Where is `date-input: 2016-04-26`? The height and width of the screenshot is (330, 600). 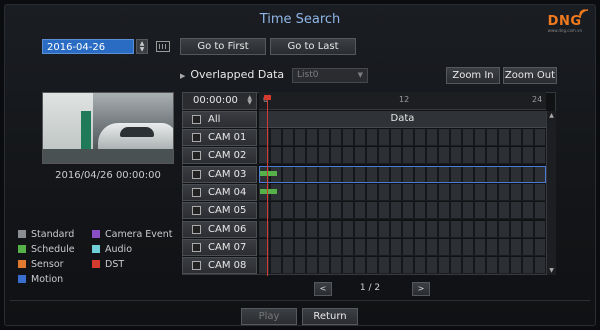 date-input: 2016-04-26 is located at coordinates (88, 46).